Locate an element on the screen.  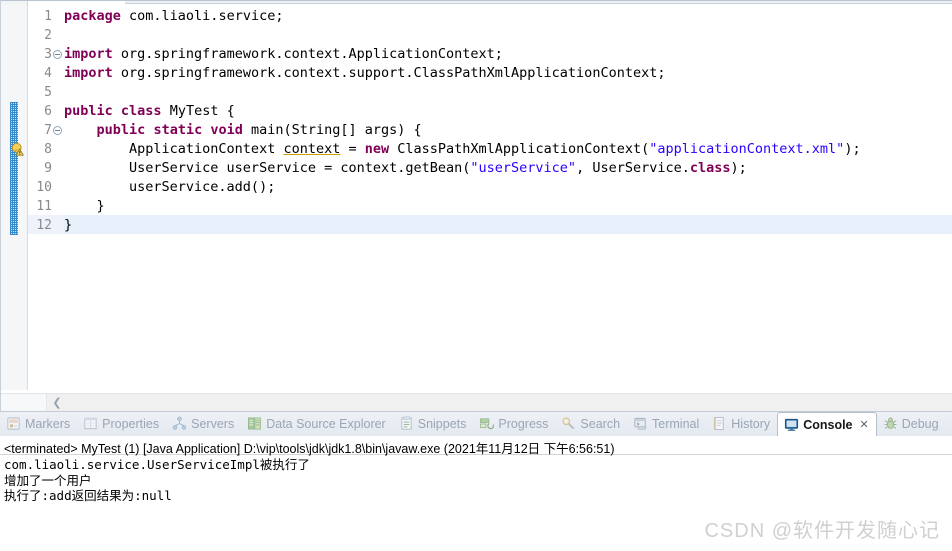
line-number: 5 is located at coordinates (48, 92).